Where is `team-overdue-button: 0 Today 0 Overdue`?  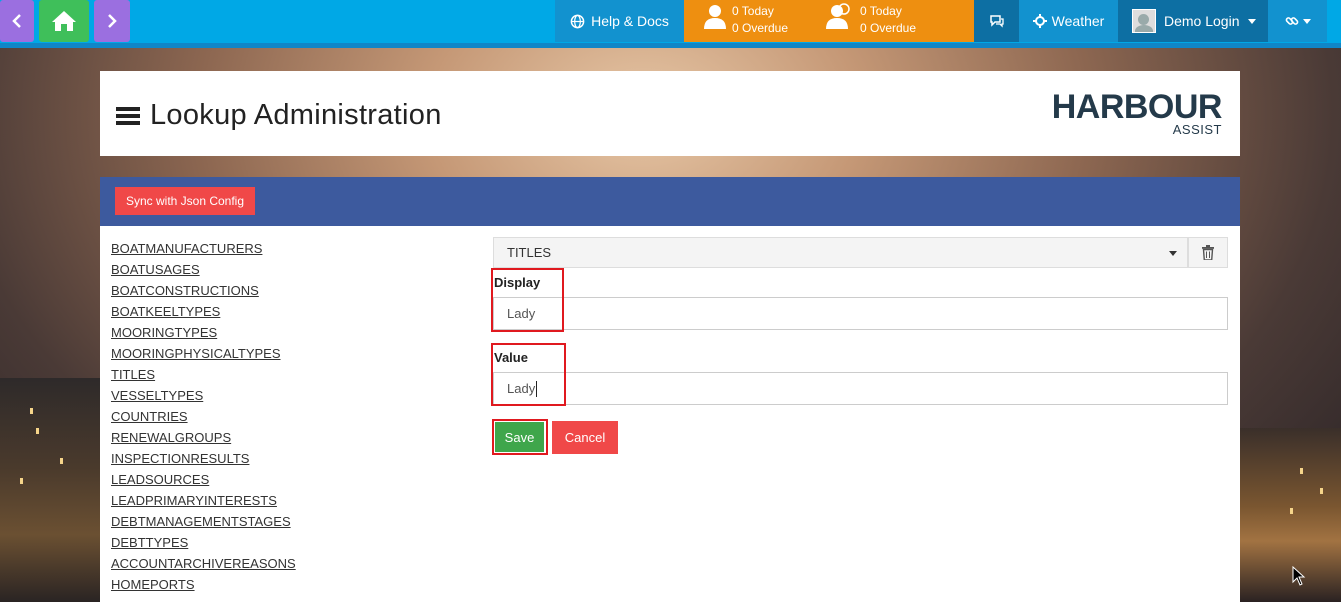
team-overdue-button: 0 Today 0 Overdue is located at coordinates (871, 20).